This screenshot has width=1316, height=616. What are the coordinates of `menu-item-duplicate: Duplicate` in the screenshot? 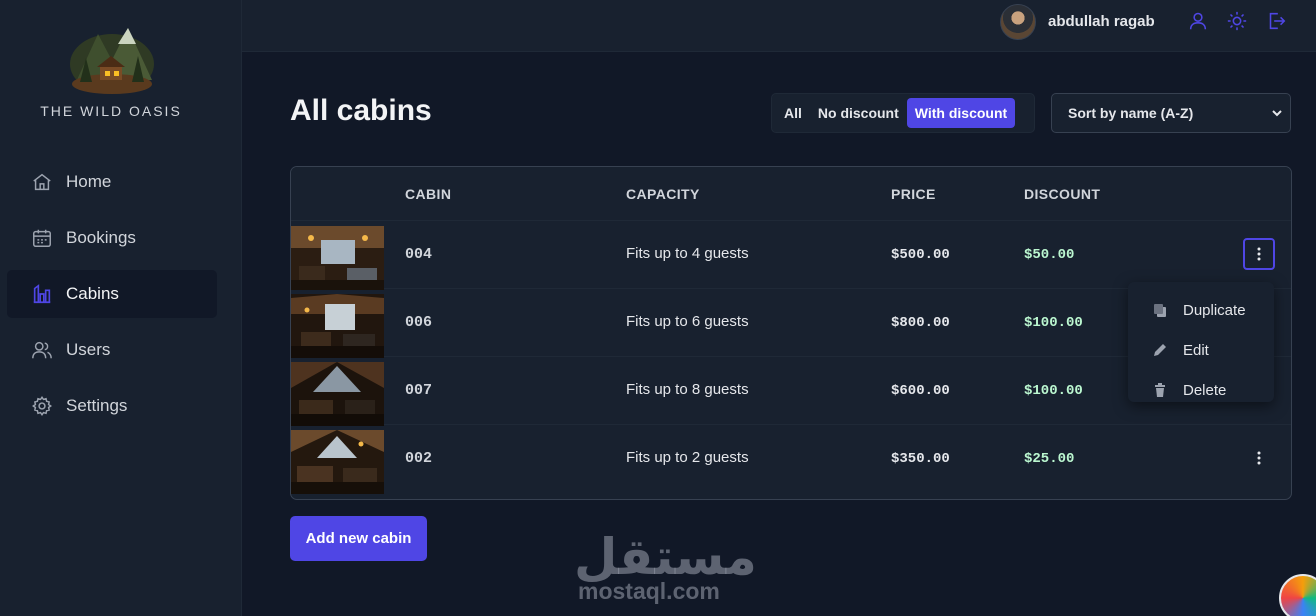 It's located at (1201, 310).